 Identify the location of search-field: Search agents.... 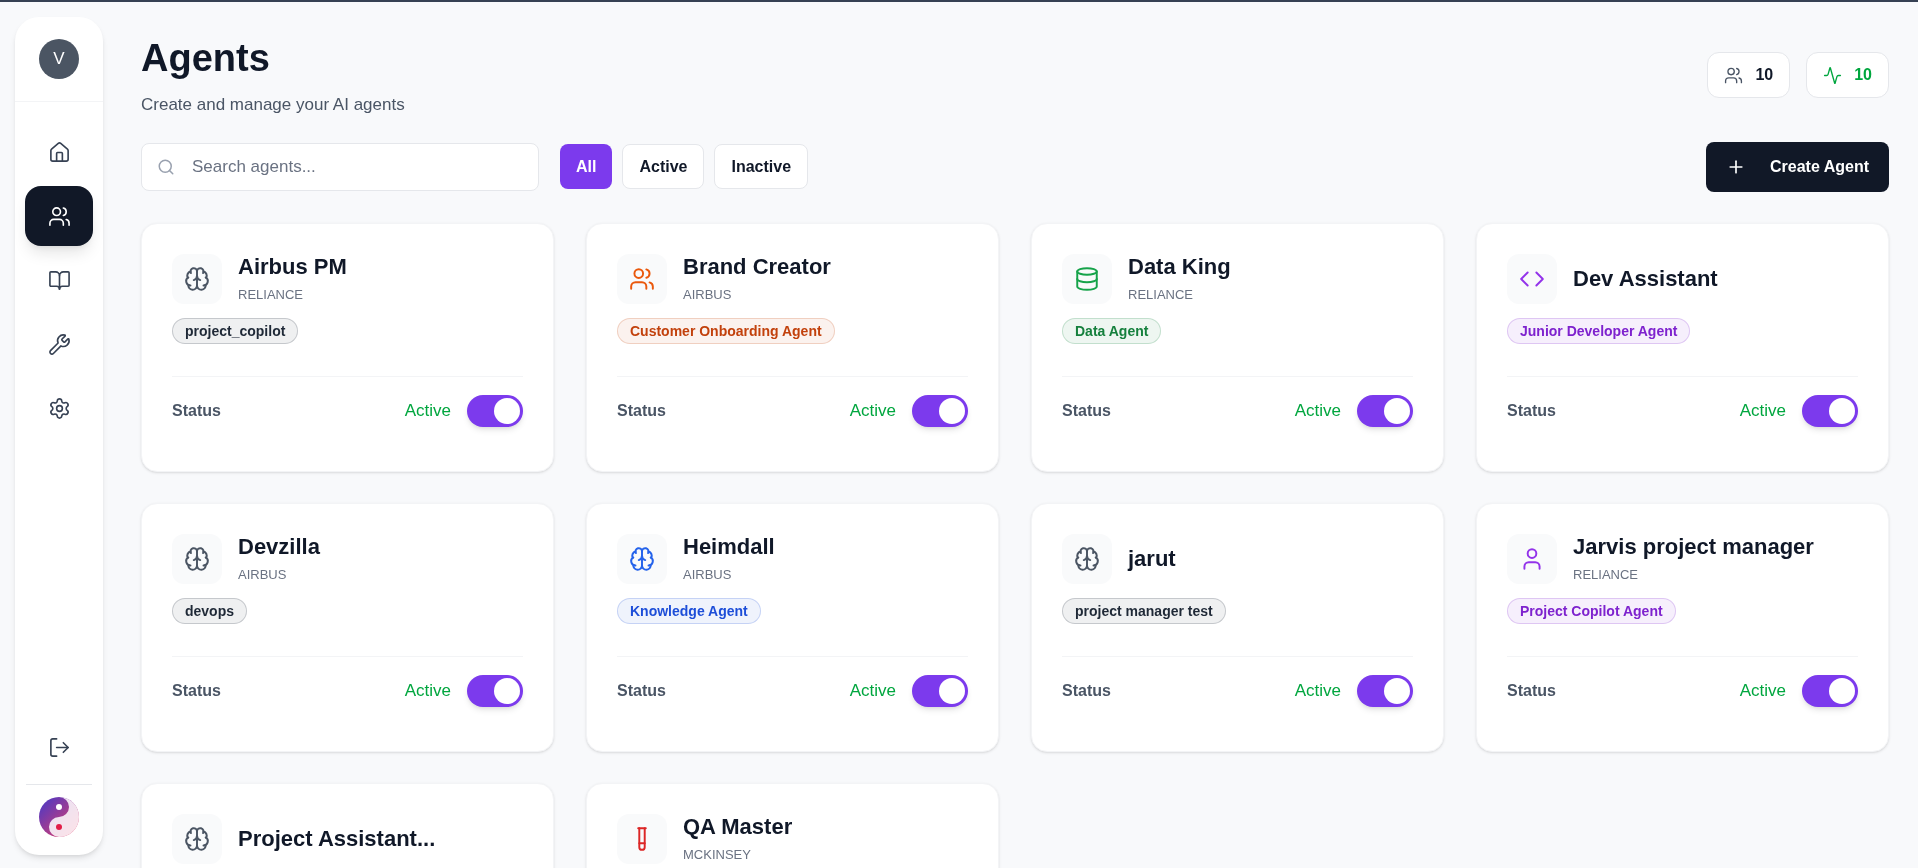
(340, 166).